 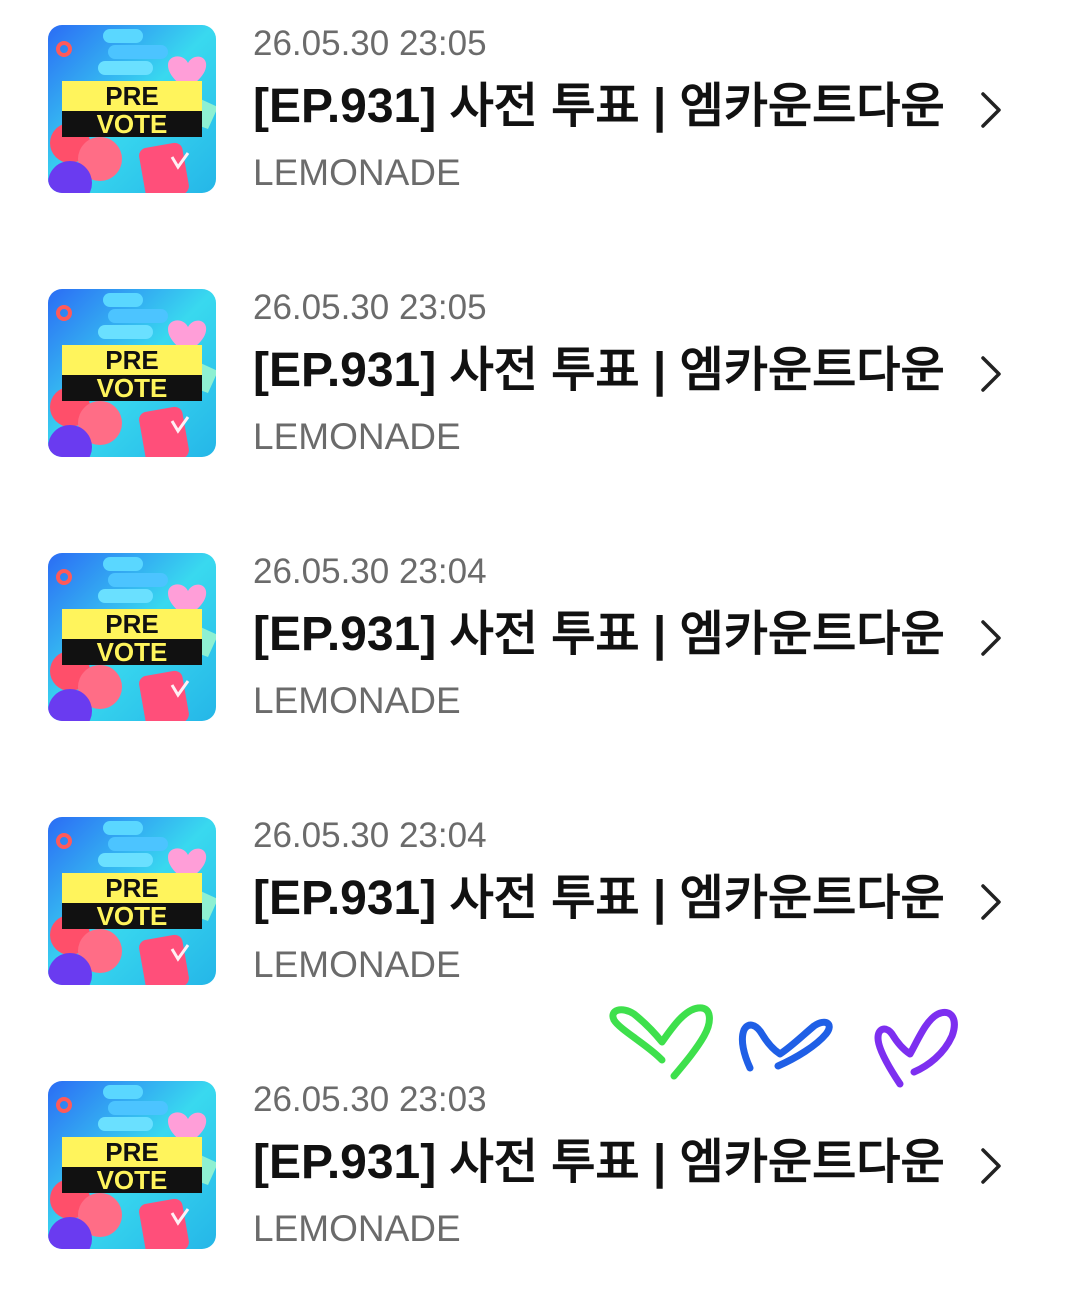 I want to click on blue-heart-doodle, so click(x=785, y=1045).